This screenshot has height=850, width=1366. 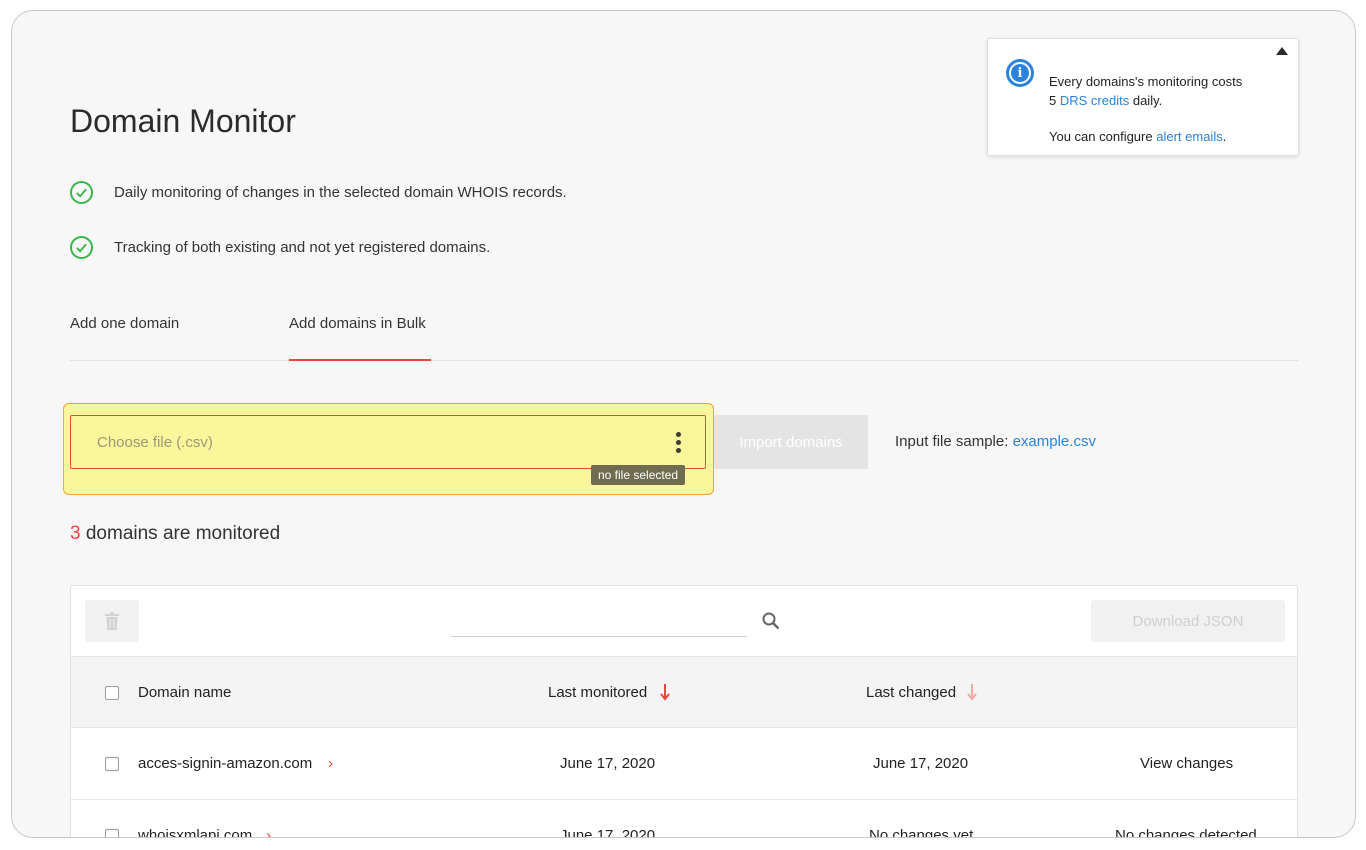 I want to click on tab-bar: Add one domain Add domains in Bulk, so click(x=684, y=336).